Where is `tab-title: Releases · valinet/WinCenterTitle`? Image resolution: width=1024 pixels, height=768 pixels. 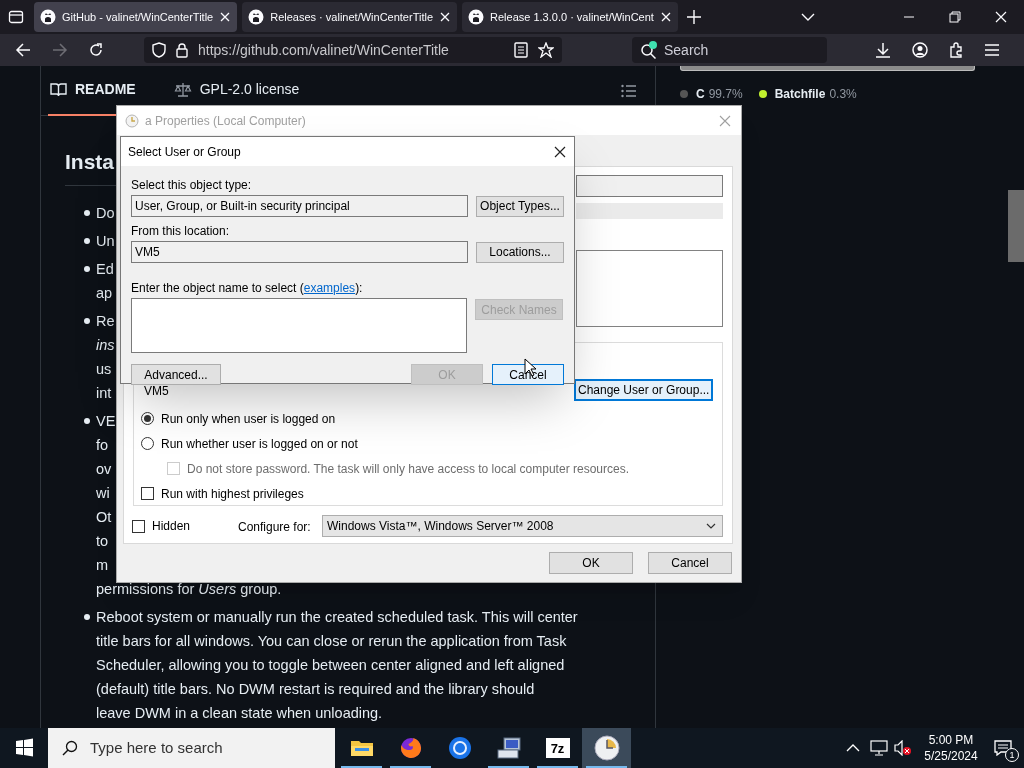
tab-title: Releases · valinet/WinCenterTitle is located at coordinates (352, 17).